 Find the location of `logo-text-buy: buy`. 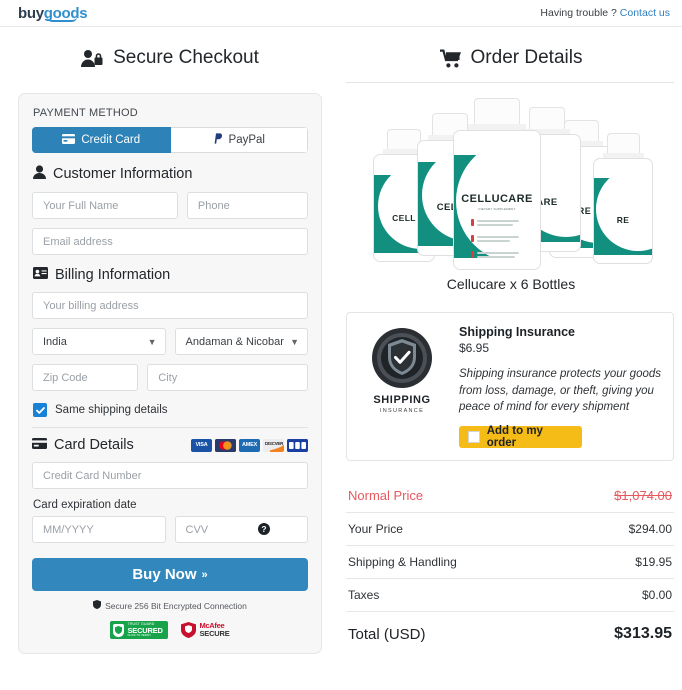

logo-text-buy: buy is located at coordinates (31, 13).